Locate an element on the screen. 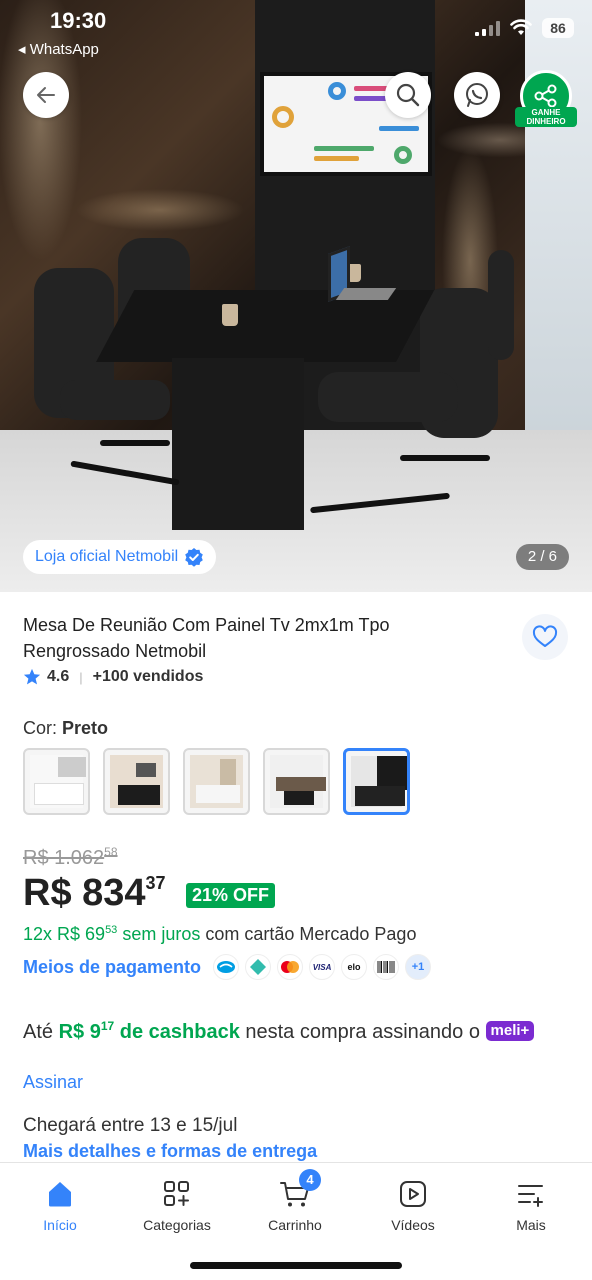  nav-item-categories: Categorias is located at coordinates (177, 1205).